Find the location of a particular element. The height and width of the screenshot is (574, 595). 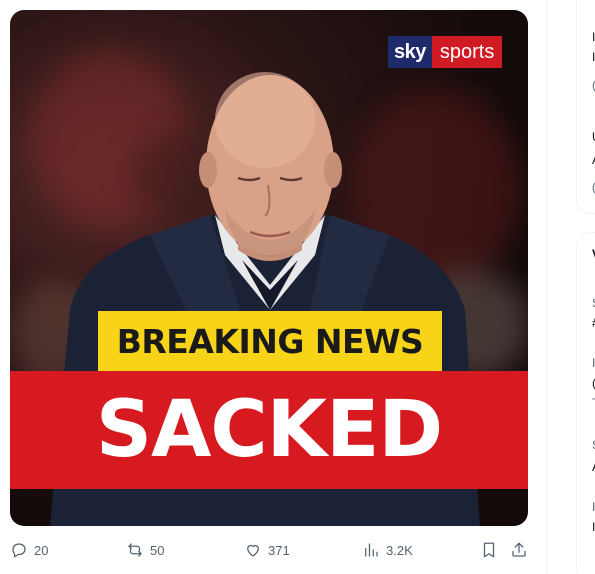

breaking-news-banner: BREAKING NEWS is located at coordinates (270, 341).